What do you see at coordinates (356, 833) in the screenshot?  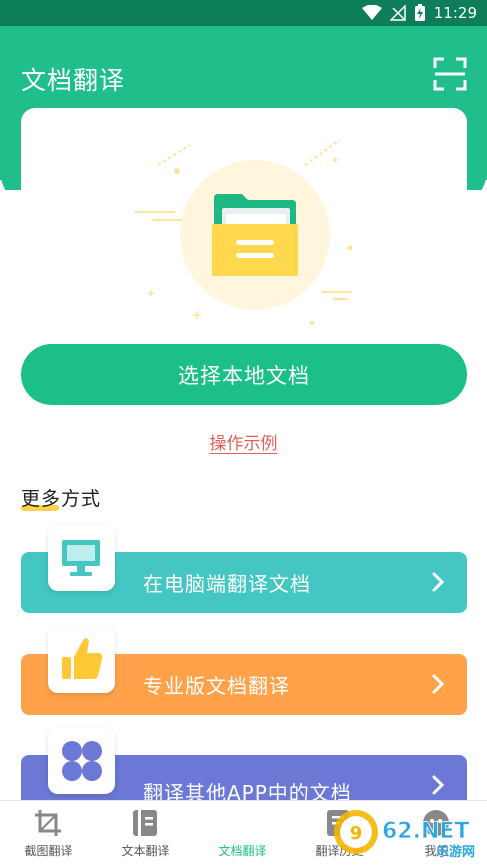 I see `svg-text: 9` at bounding box center [356, 833].